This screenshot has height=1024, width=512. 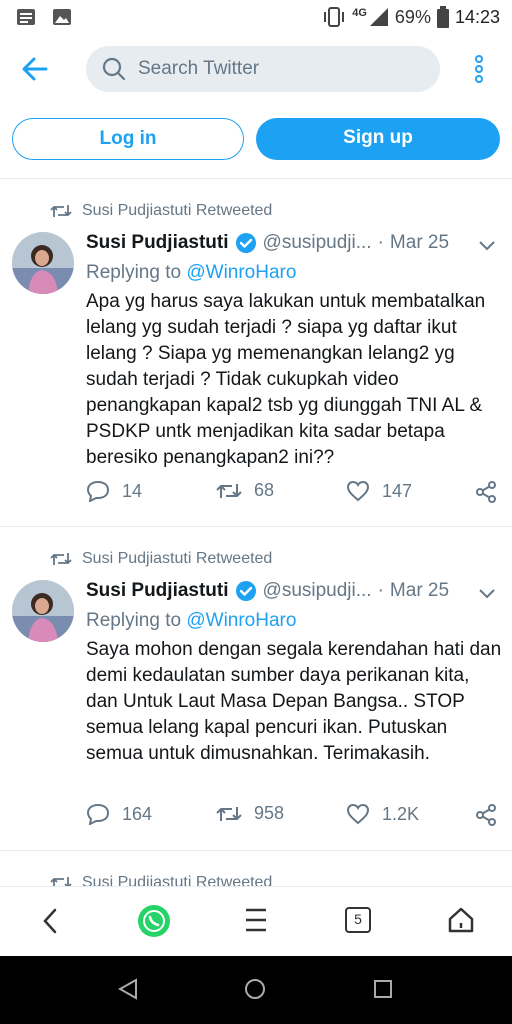 I want to click on search-input: Search Twitter, so click(x=263, y=69).